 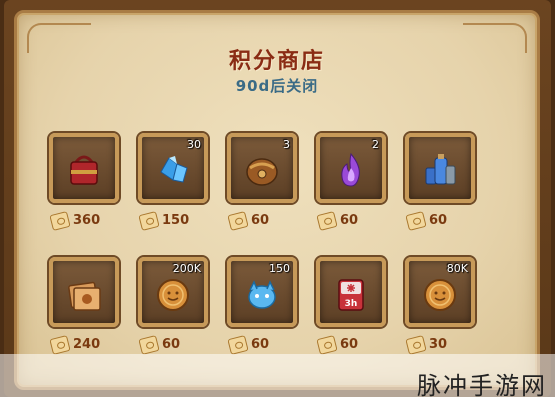 I want to click on scroll-book-icon, so click(x=84, y=297).